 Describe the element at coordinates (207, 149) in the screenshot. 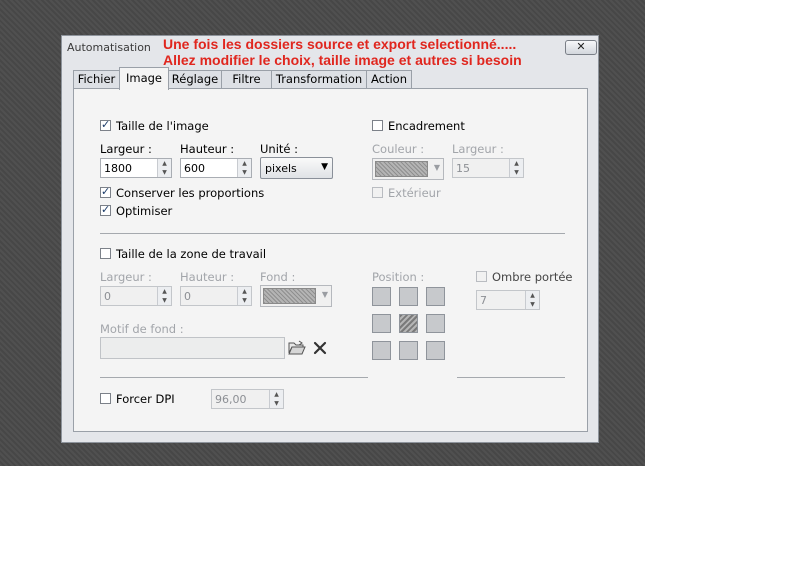

I see `height-label: Hauteur :` at that location.